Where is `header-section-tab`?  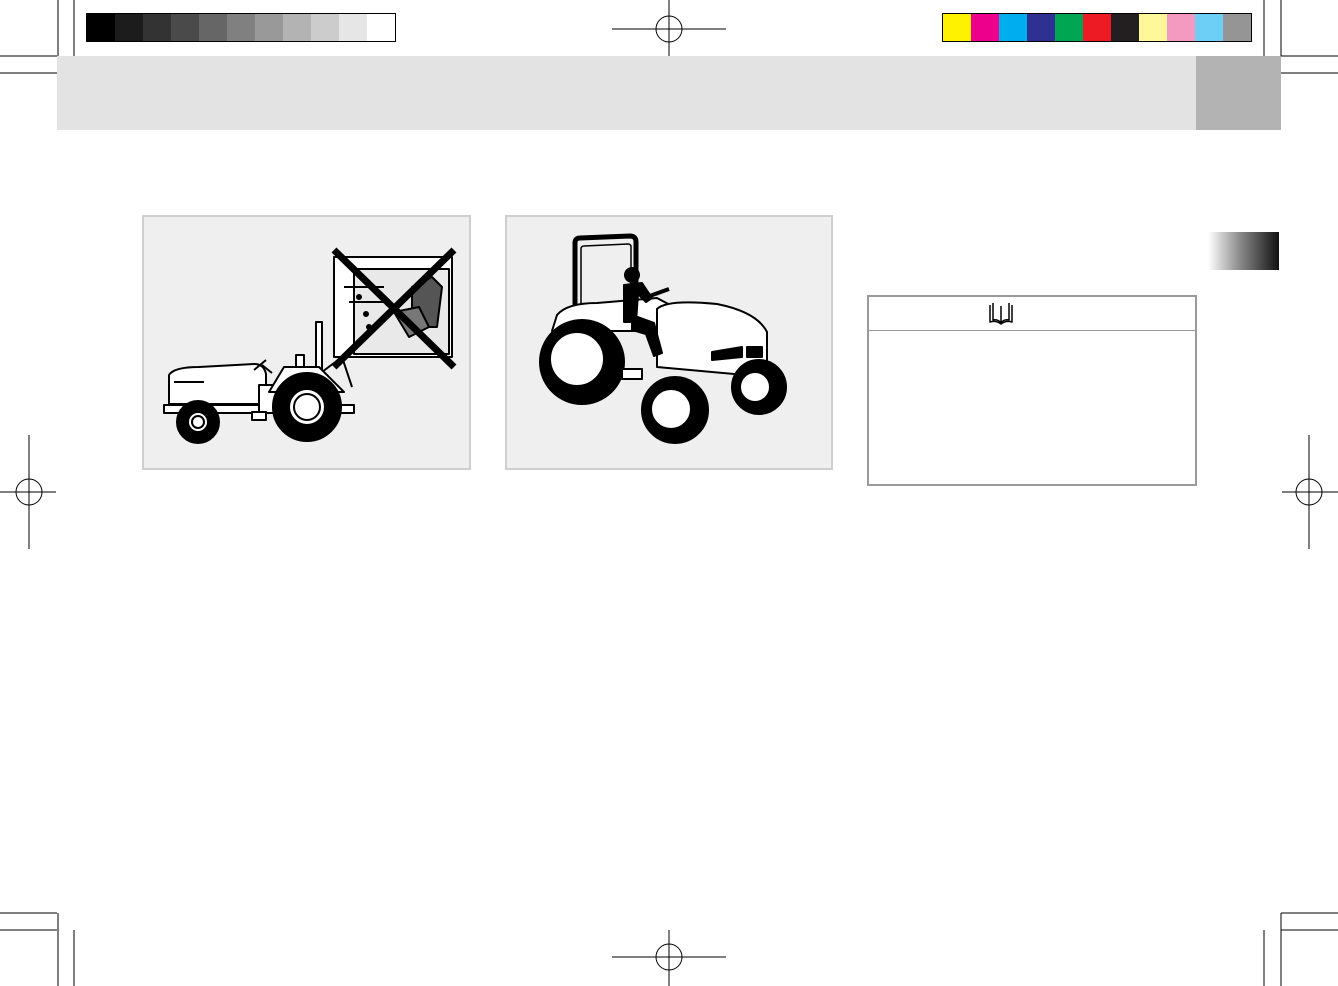
header-section-tab is located at coordinates (1238, 93).